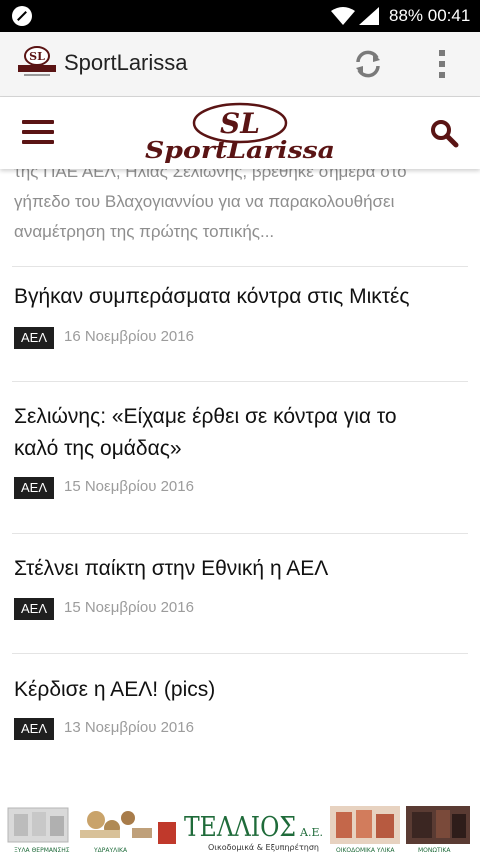 This screenshot has height=854, width=480. Describe the element at coordinates (240, 16) in the screenshot. I see `status-bar: 88% 00:41` at that location.